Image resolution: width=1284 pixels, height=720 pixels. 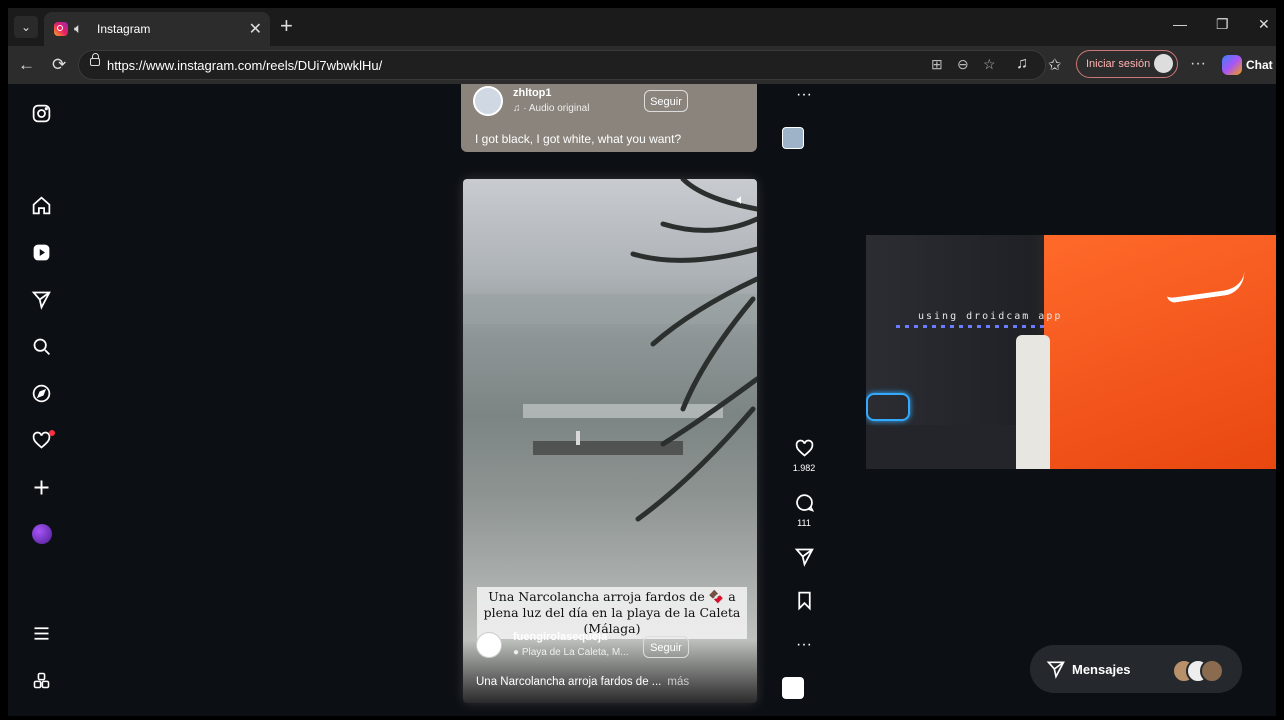 I want to click on share-send-icon, so click(x=804, y=559).